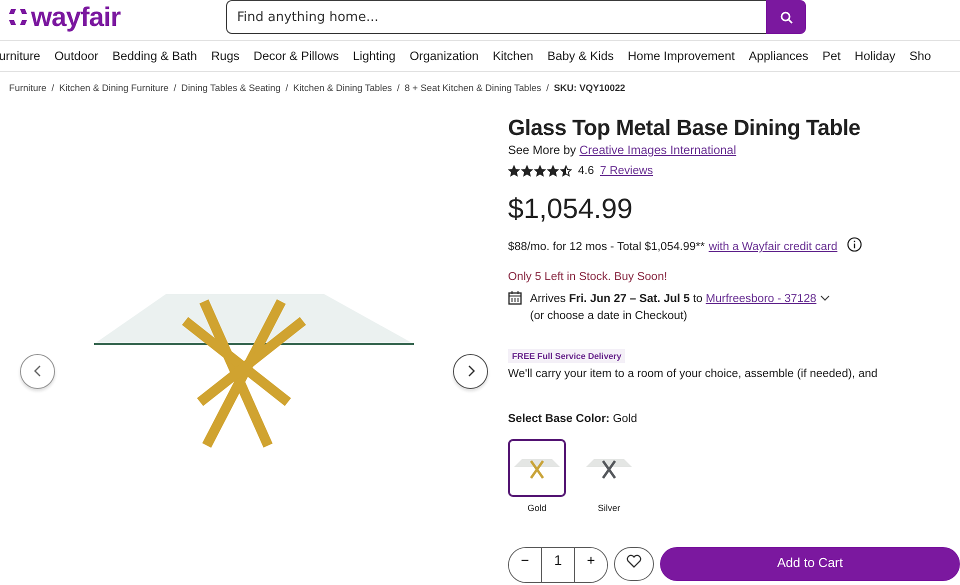 The image size is (960, 585). What do you see at coordinates (155, 56) in the screenshot?
I see `nav-link: Bedding & Bath` at bounding box center [155, 56].